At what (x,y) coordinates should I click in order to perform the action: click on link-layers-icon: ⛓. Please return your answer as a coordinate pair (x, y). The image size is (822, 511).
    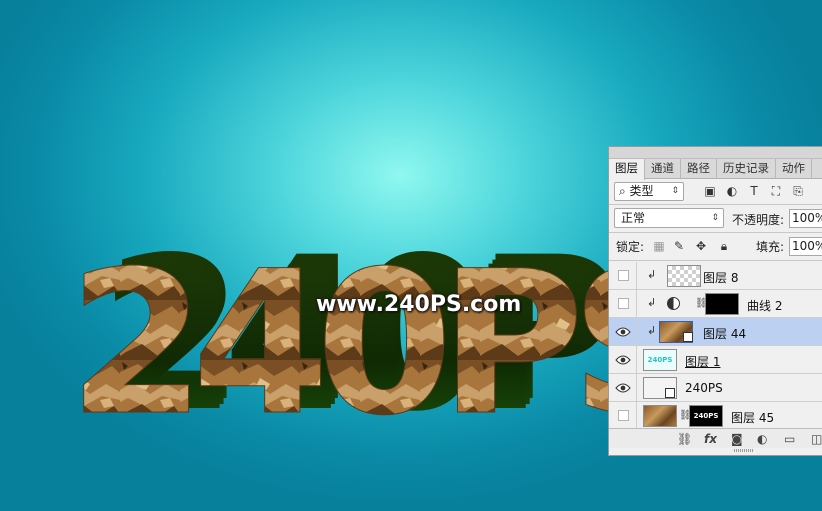
    Looking at the image, I should click on (684, 439).